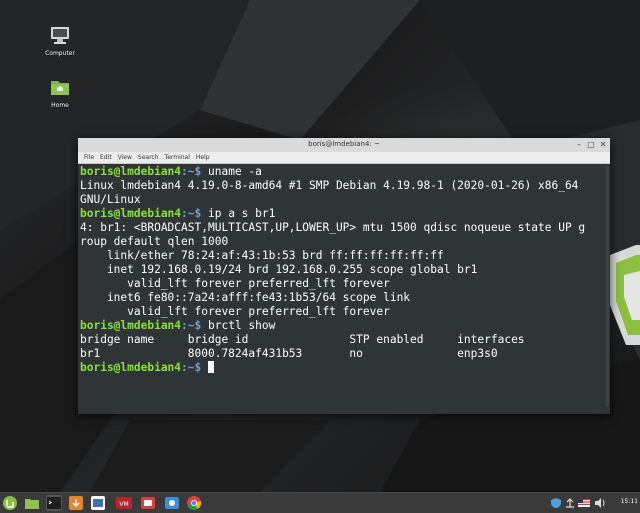 This screenshot has width=640, height=513. Describe the element at coordinates (60, 105) in the screenshot. I see `desktop-icon-label: Home` at that location.